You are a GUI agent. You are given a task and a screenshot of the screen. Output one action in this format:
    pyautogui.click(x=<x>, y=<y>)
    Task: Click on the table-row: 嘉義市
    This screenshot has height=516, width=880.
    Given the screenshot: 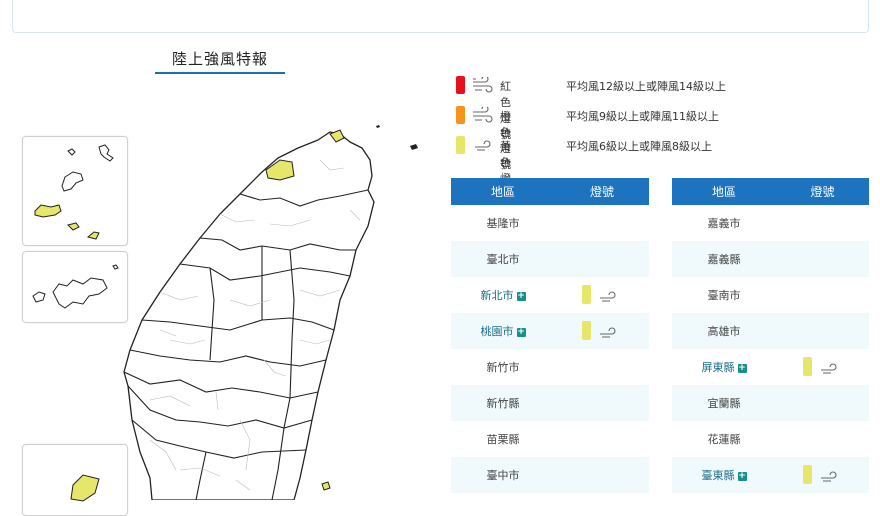 What is the action you would take?
    pyautogui.click(x=770, y=223)
    